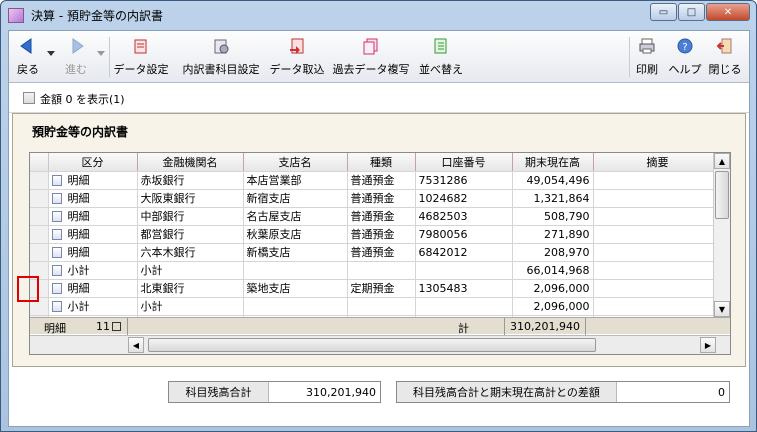 This screenshot has width=757, height=432. What do you see at coordinates (136, 345) in the screenshot?
I see `scroll-left-icon: ◀` at bounding box center [136, 345].